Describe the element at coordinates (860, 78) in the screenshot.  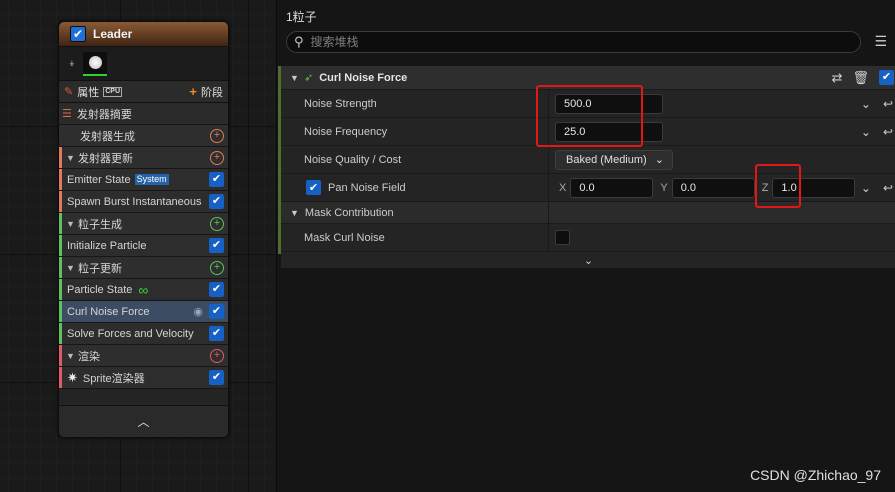
I see `trash-icon: 🗑` at that location.